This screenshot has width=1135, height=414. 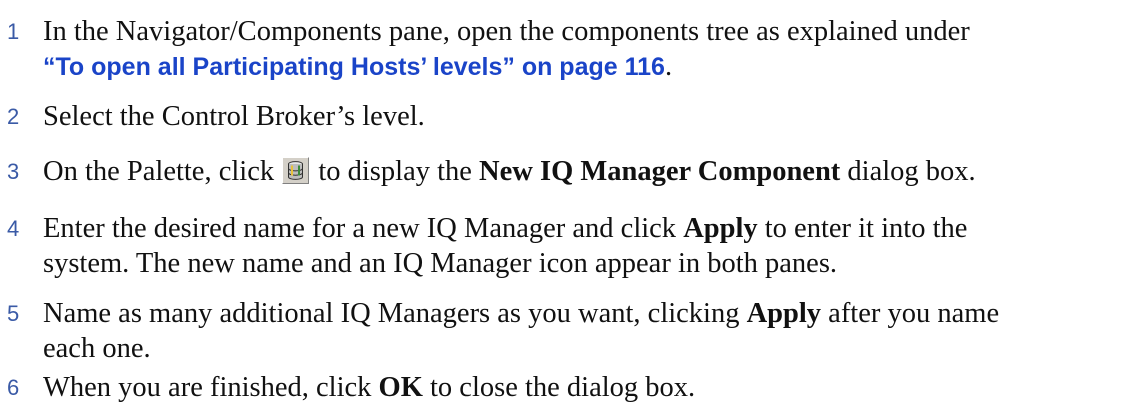 I want to click on step-text-line2: each one., so click(x=97, y=348).